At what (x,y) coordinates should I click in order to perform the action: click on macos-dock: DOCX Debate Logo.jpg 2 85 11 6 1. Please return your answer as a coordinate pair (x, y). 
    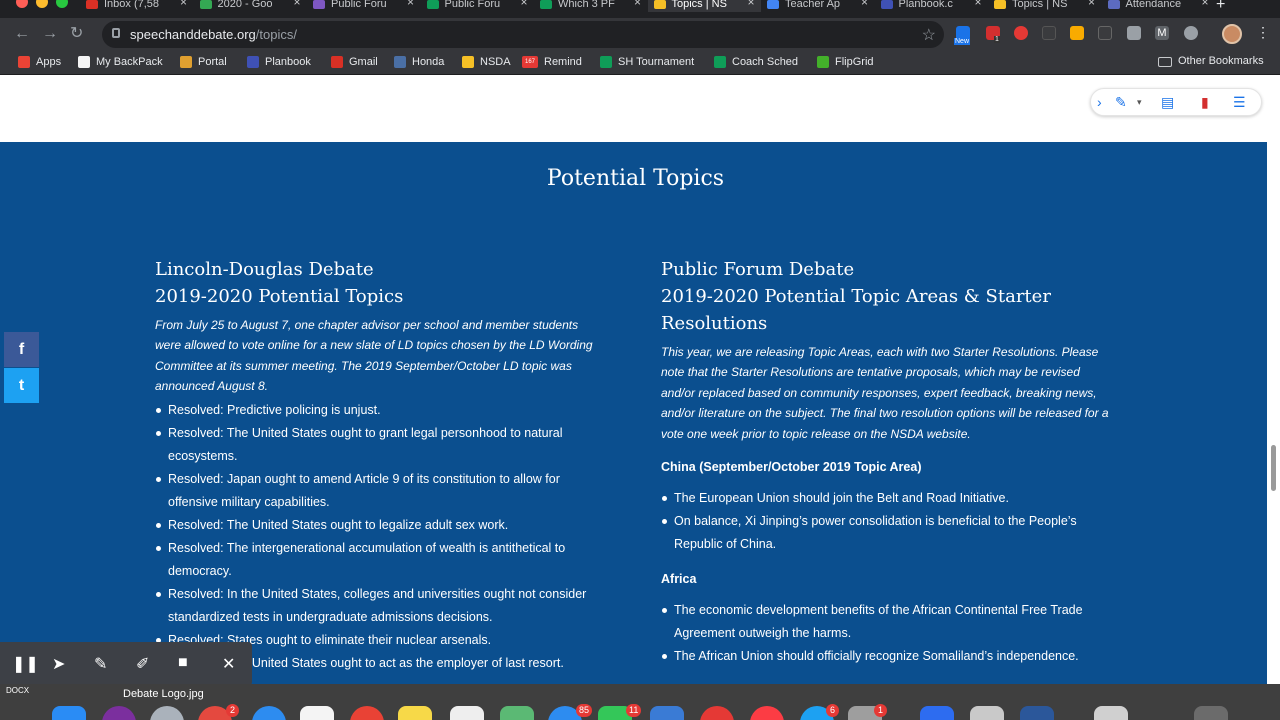
    Looking at the image, I should click on (640, 702).